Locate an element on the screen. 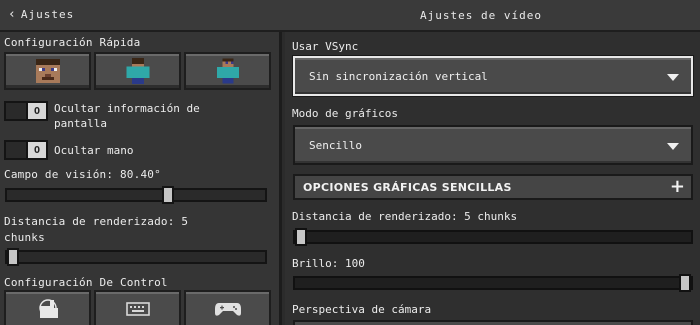  keyboard-control-button is located at coordinates (137, 307).